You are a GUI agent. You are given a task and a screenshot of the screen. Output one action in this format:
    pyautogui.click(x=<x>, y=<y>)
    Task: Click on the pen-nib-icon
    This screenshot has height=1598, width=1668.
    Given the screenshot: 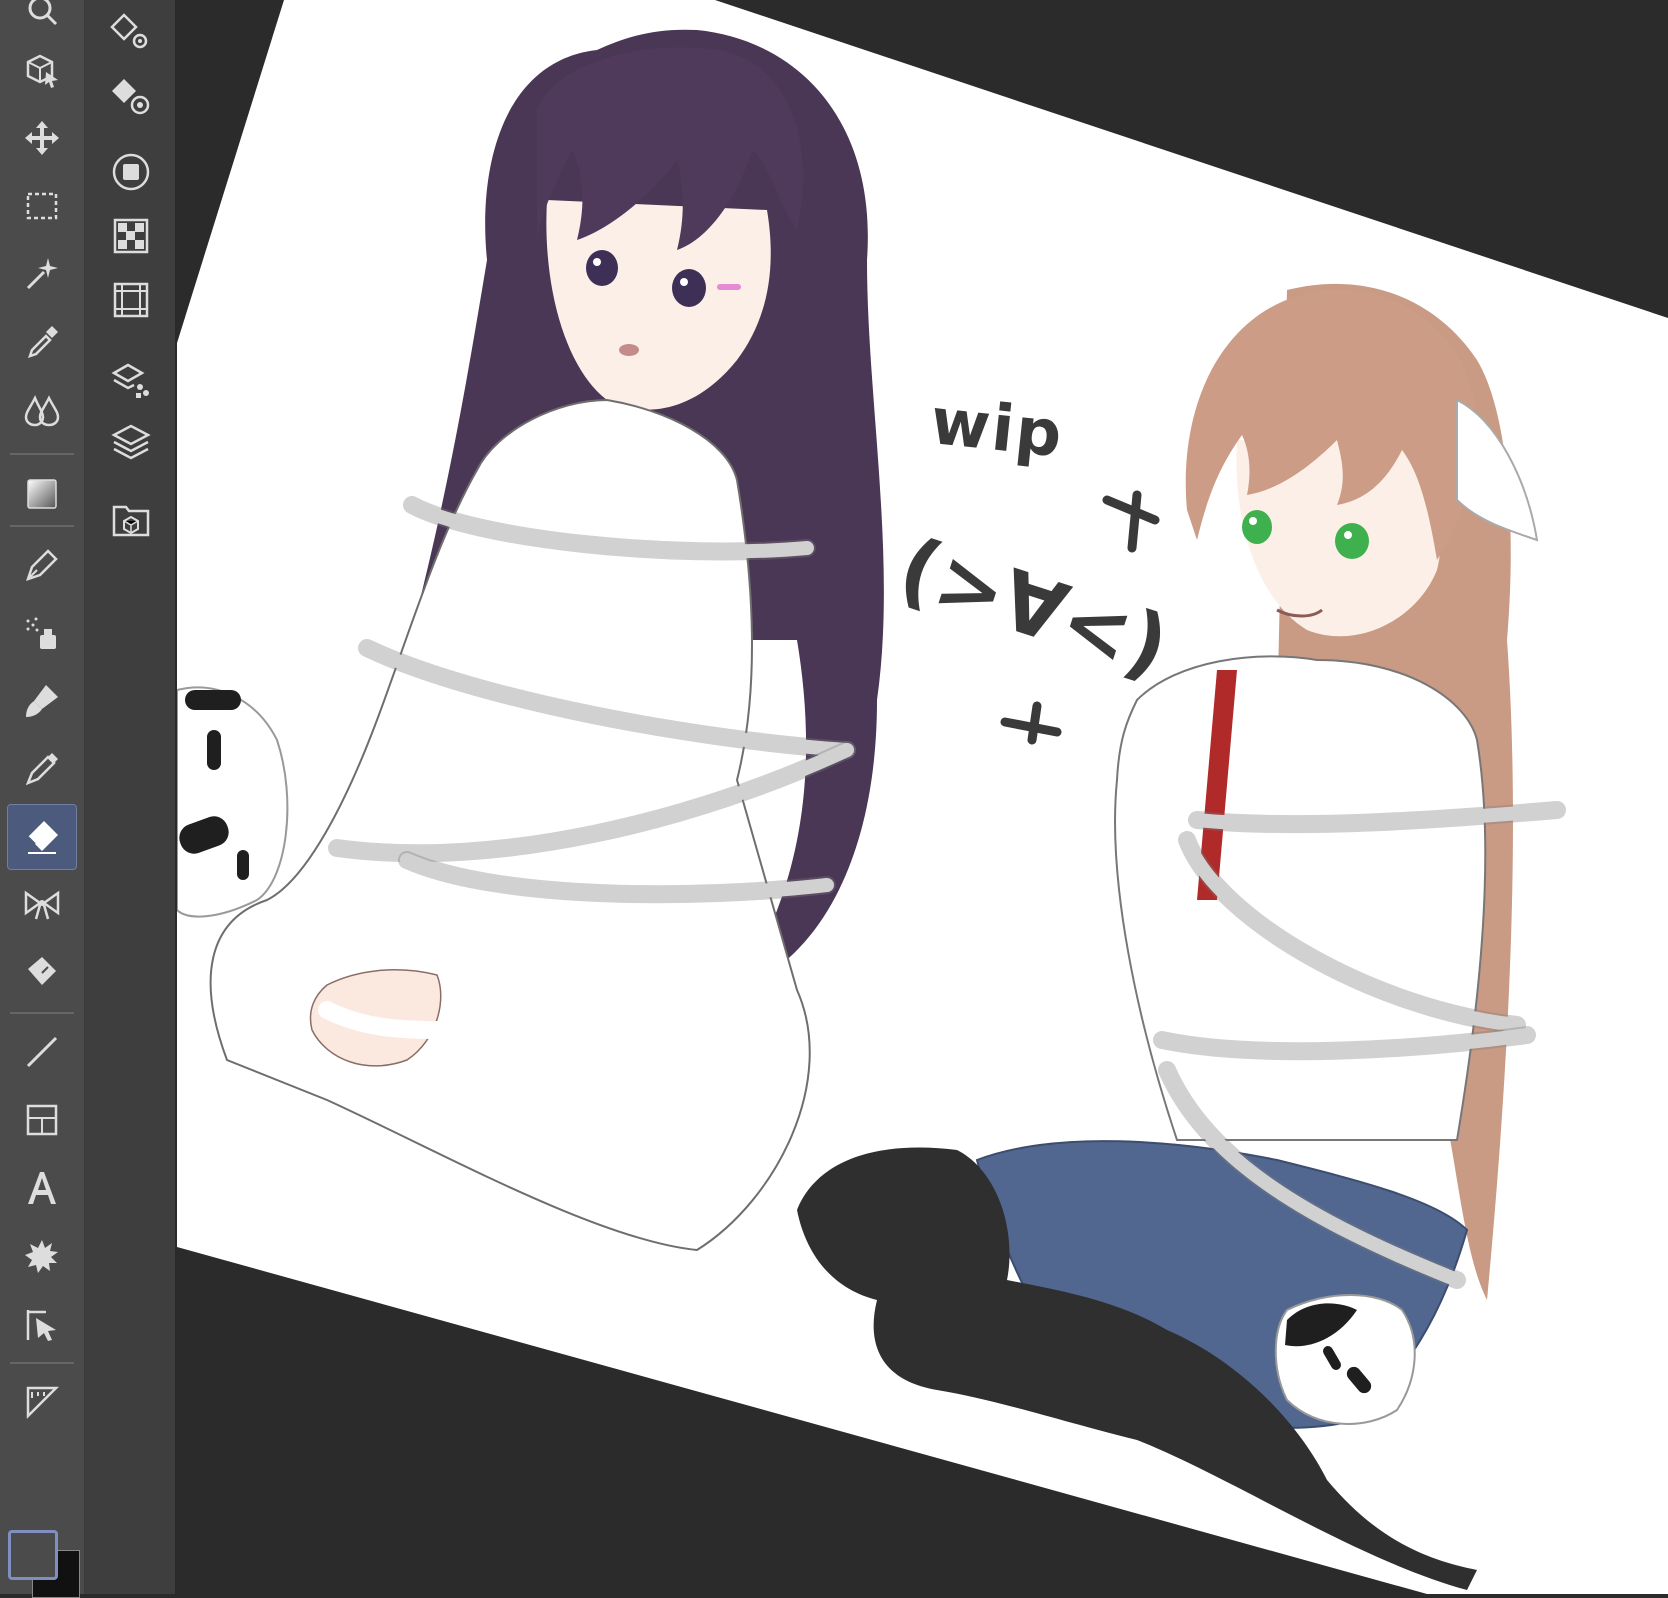 What is the action you would take?
    pyautogui.click(x=42, y=565)
    